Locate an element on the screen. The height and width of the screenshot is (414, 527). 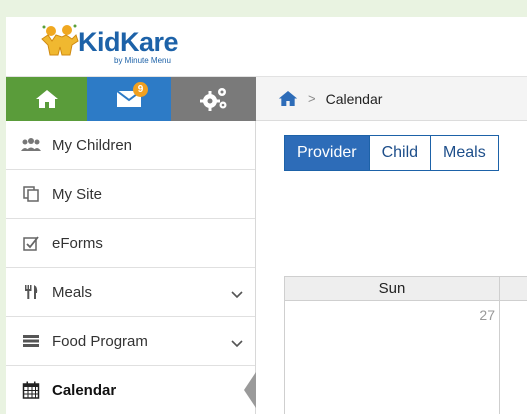
kidkare-logo: KidKare by Minute Menu is located at coordinates (125, 46).